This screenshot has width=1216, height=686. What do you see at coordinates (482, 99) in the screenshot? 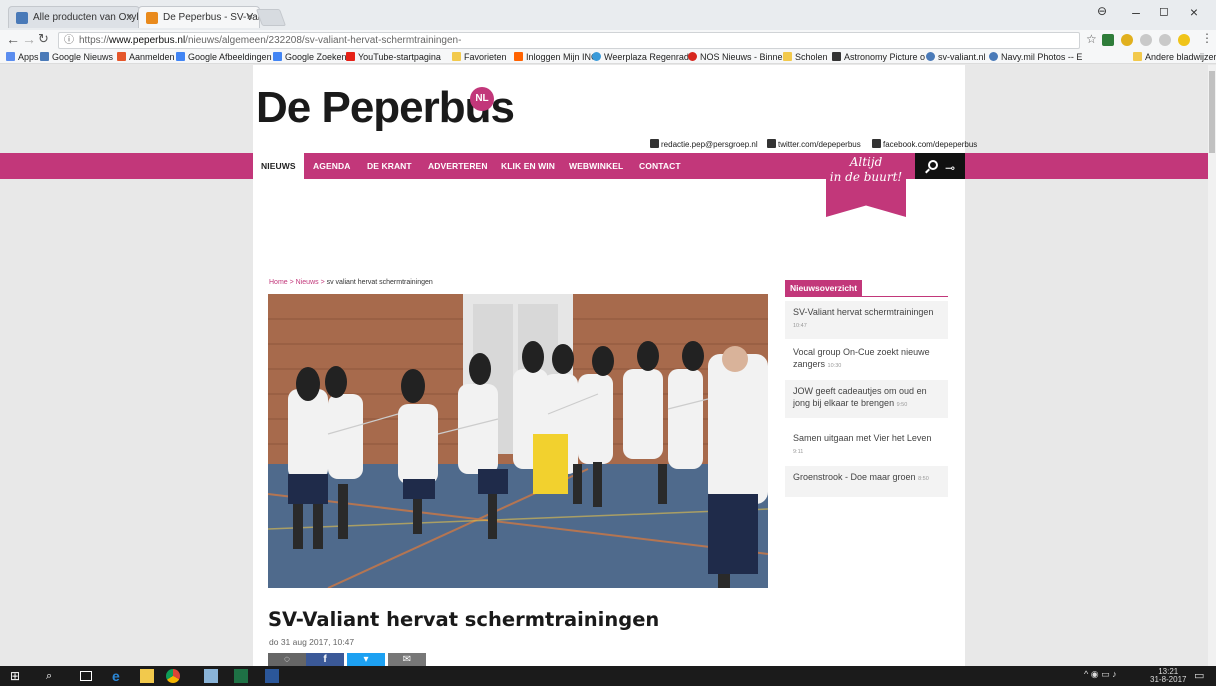
I see `logo-nl-badge: NL` at bounding box center [482, 99].